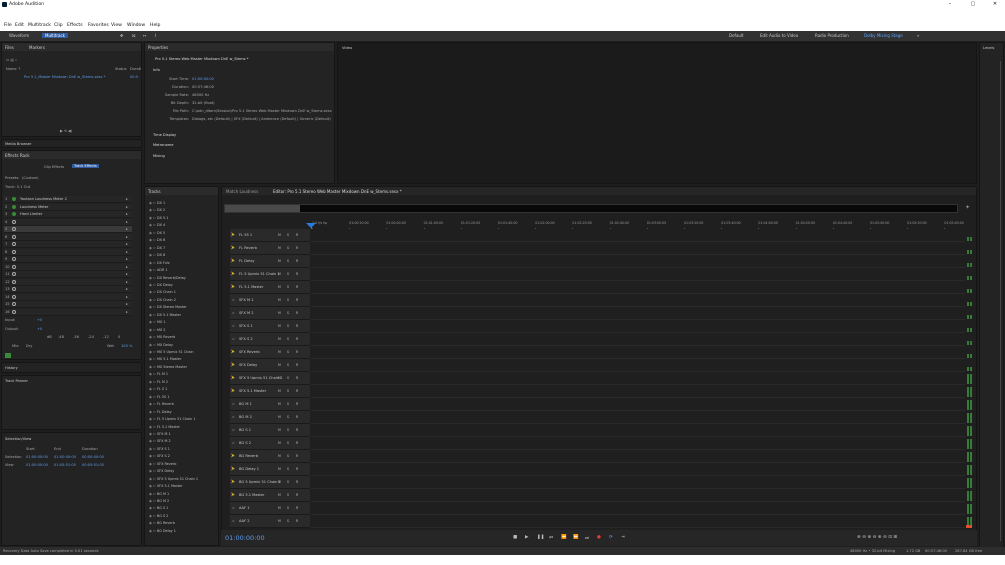  What do you see at coordinates (159, 456) in the screenshot?
I see `tracks-list-item: ◉ ⇔ SFX S 2` at bounding box center [159, 456].